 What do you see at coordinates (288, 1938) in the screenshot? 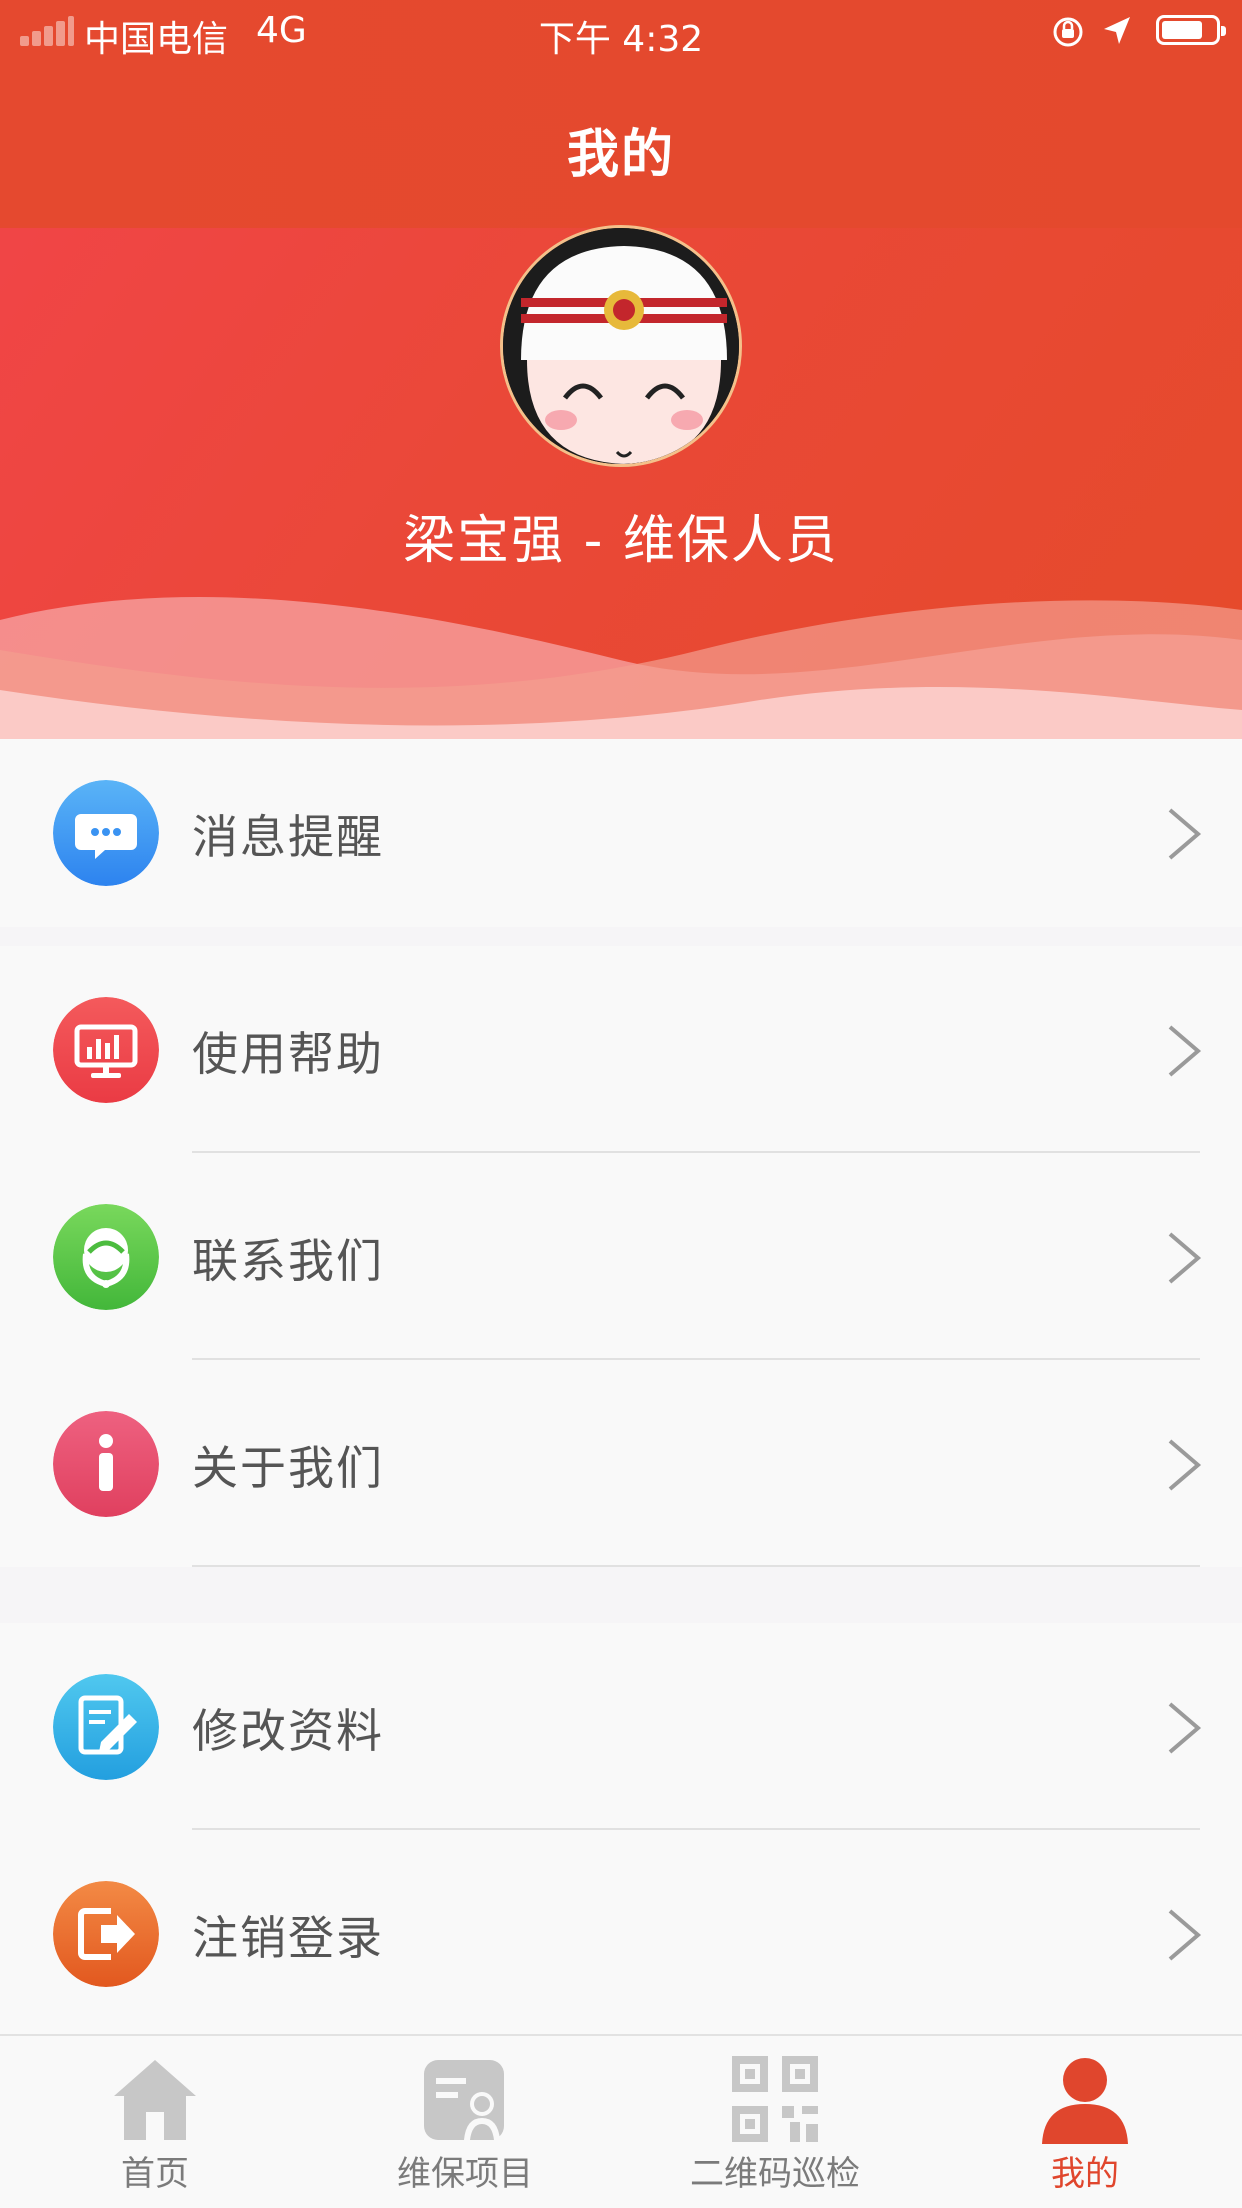
I see `menu-label: 注销登录` at bounding box center [288, 1938].